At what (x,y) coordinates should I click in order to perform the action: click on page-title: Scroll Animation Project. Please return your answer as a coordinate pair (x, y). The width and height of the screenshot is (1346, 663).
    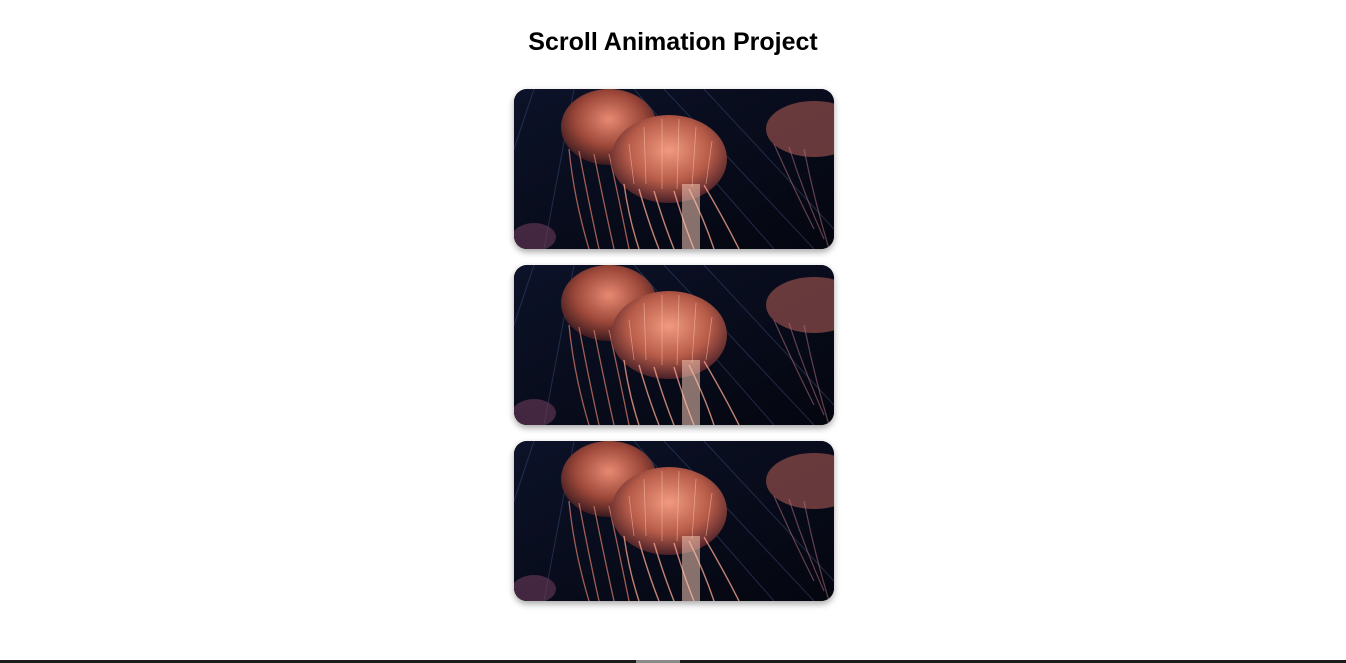
    Looking at the image, I should click on (673, 42).